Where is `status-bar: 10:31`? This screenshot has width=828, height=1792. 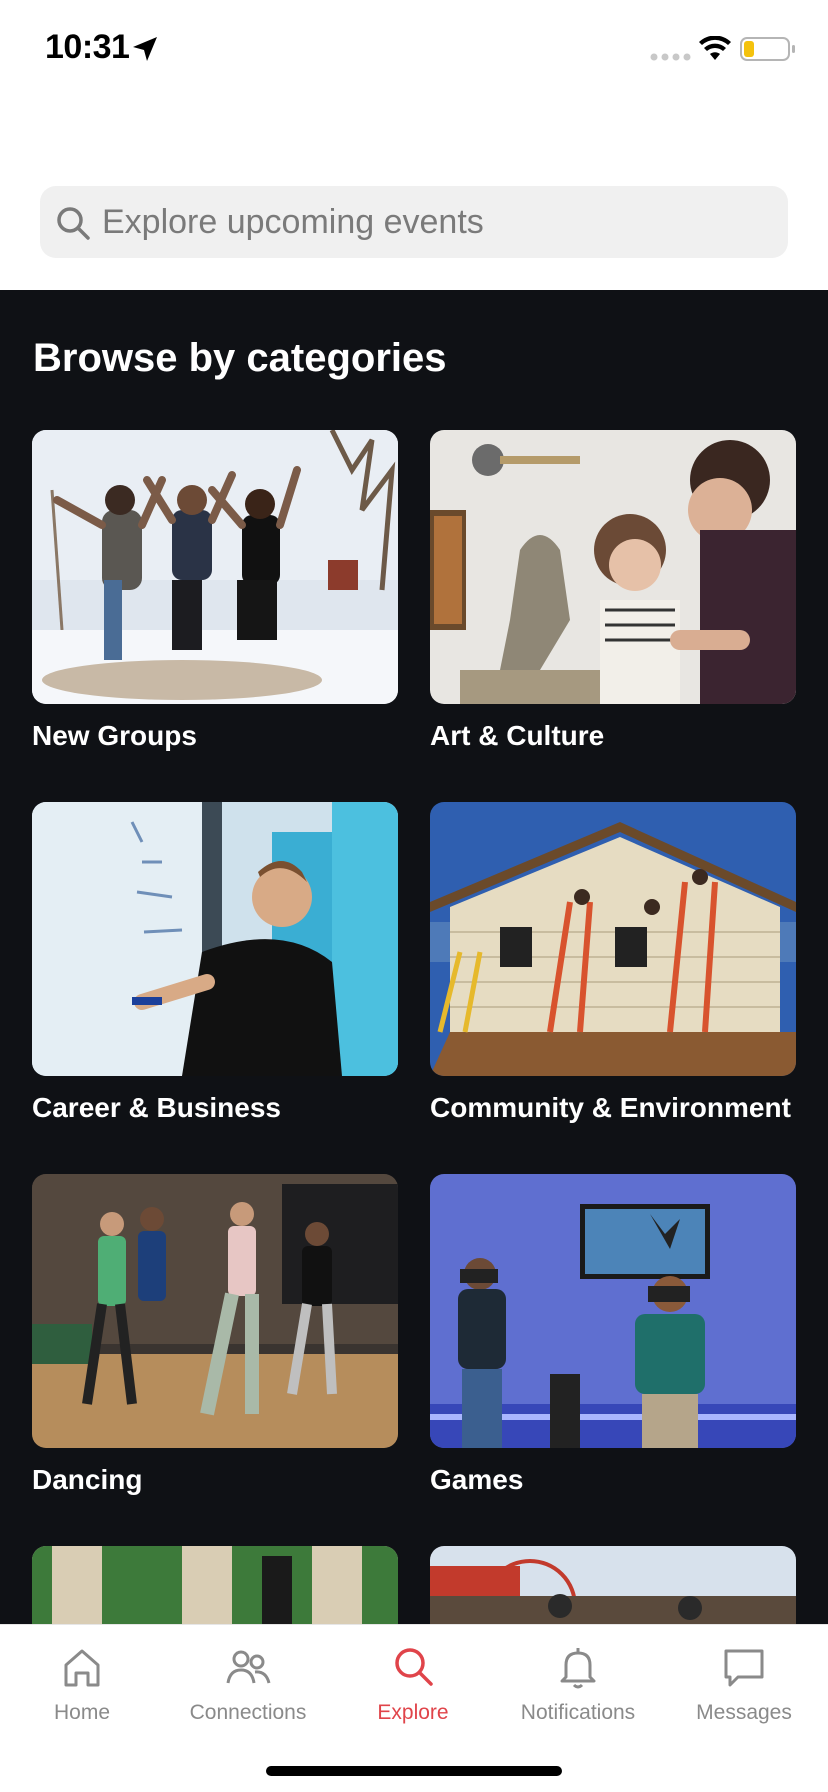
status-bar: 10:31 is located at coordinates (414, 50).